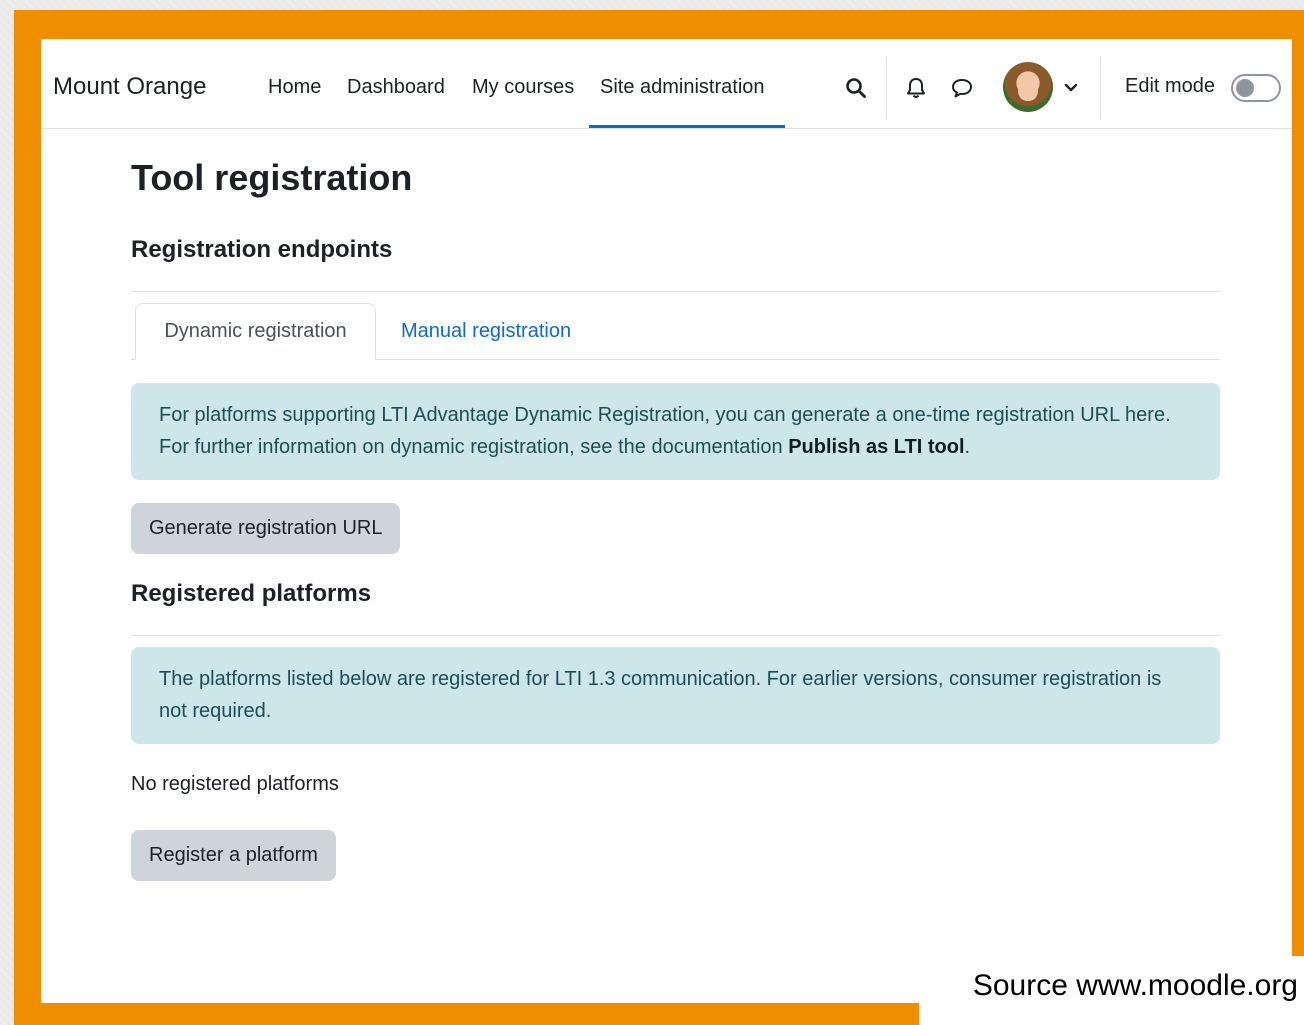  Describe the element at coordinates (967, 447) in the screenshot. I see `info-text-end: .` at that location.